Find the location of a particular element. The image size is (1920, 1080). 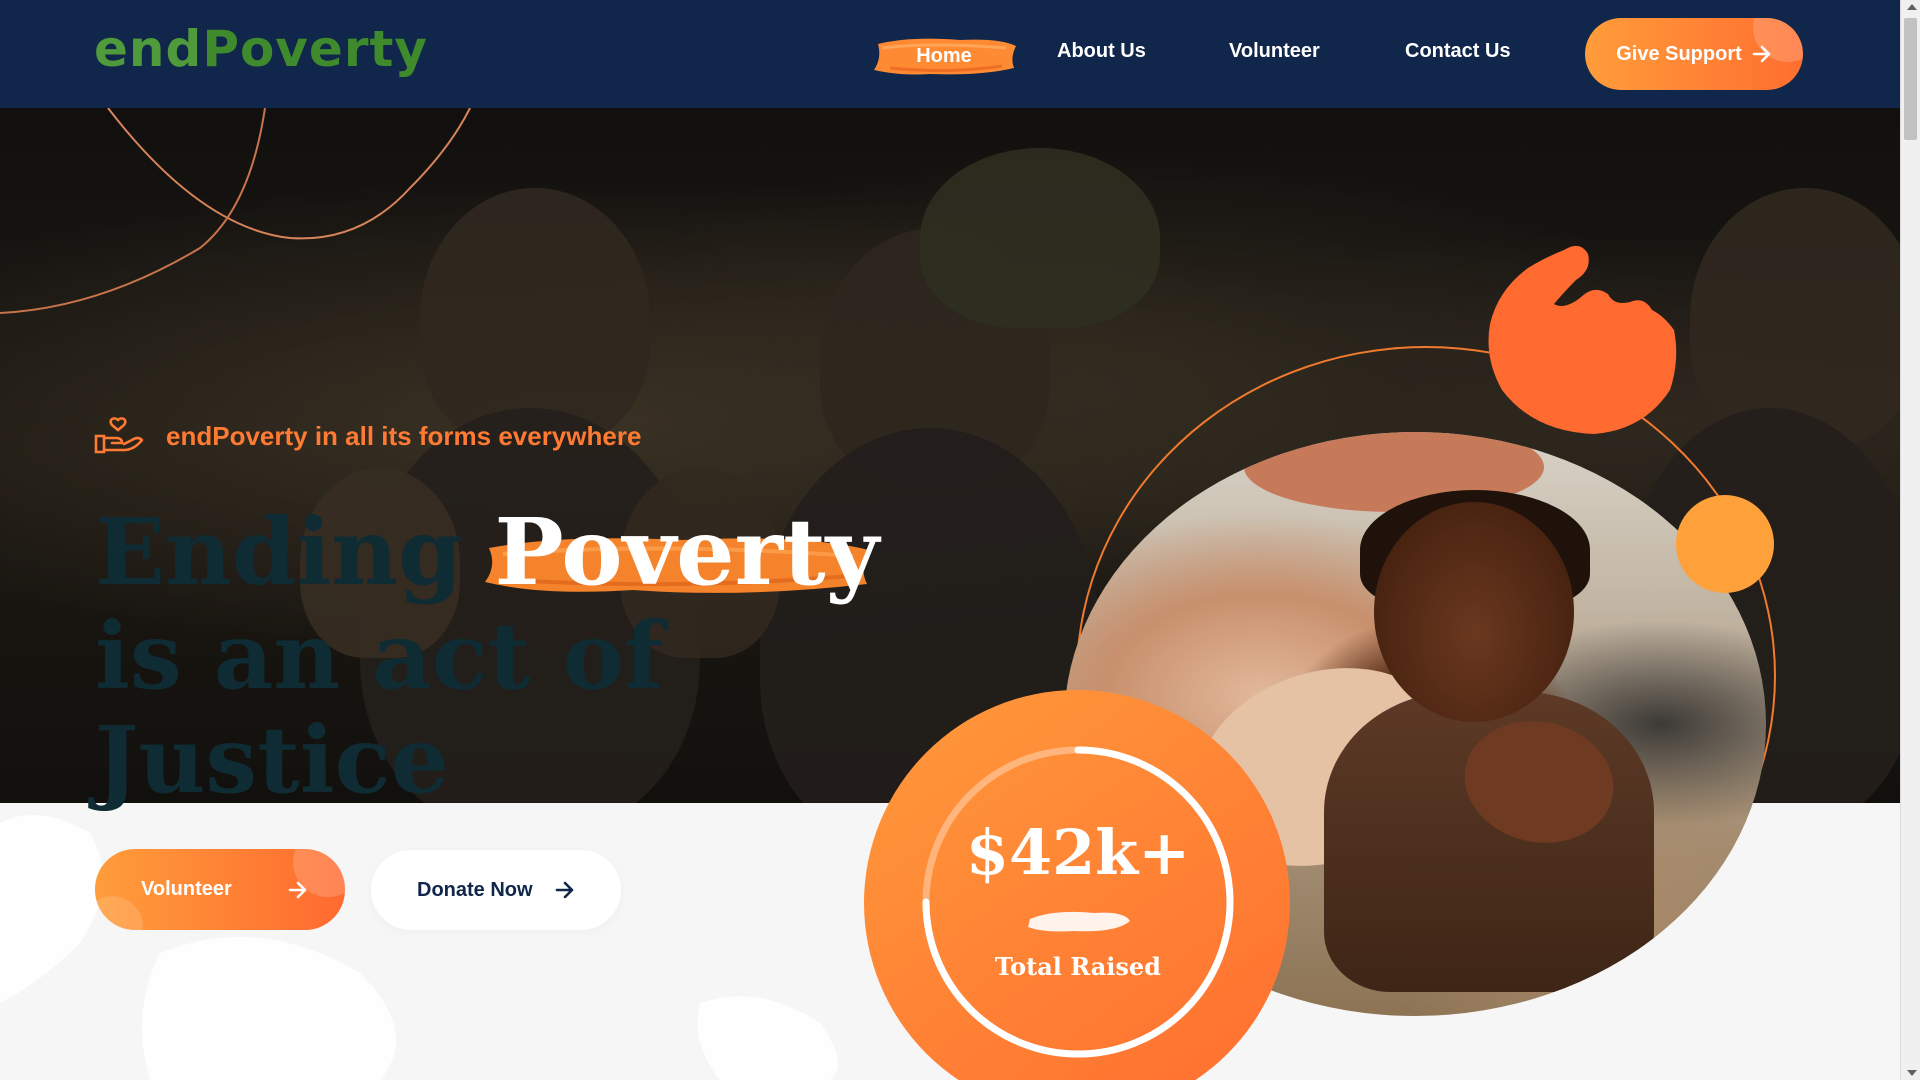

headline-line-1: Ending Poverty is located at coordinates (487, 552).